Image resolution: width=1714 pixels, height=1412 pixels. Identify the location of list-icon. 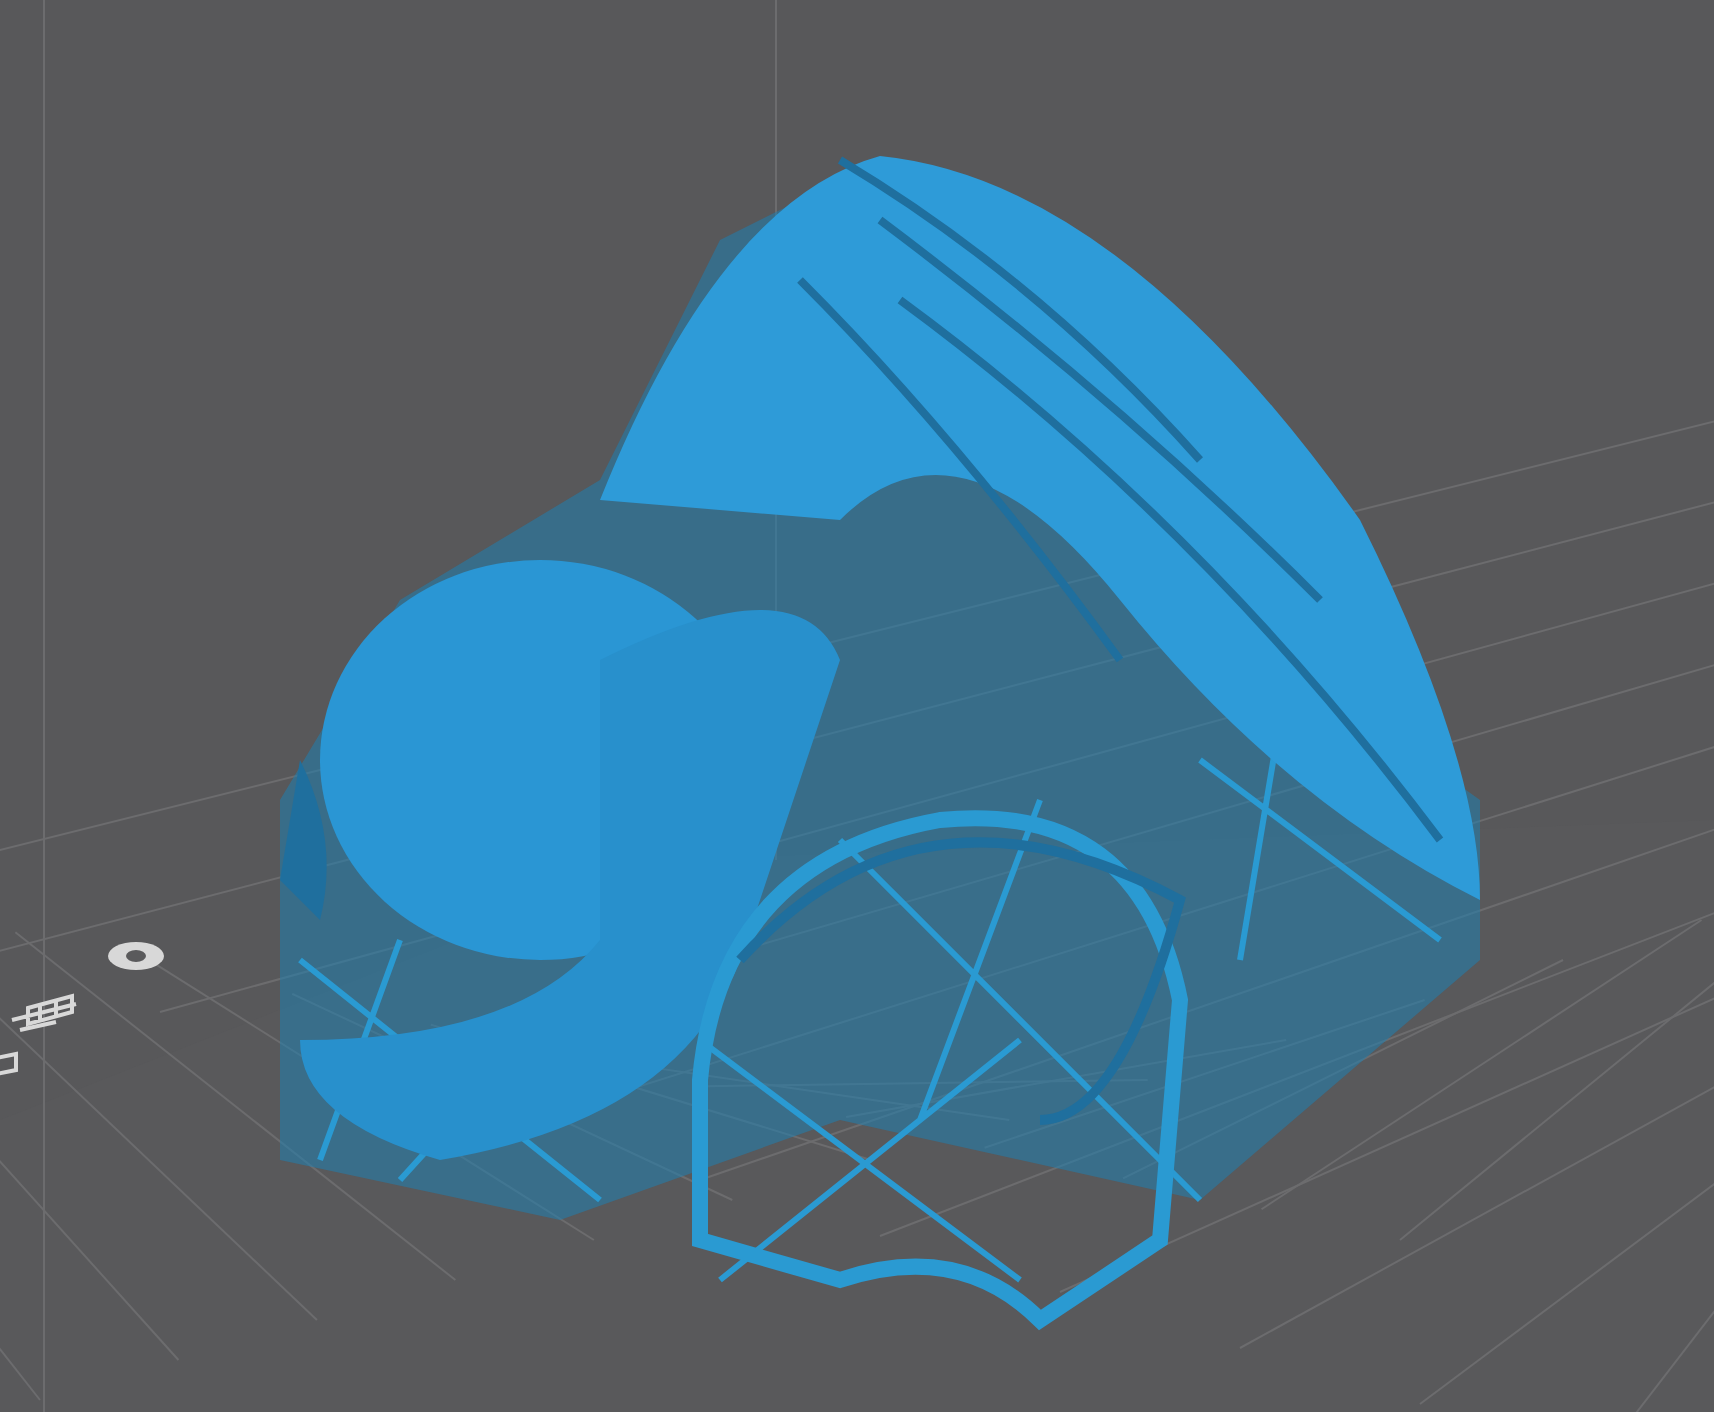
(44, 1012).